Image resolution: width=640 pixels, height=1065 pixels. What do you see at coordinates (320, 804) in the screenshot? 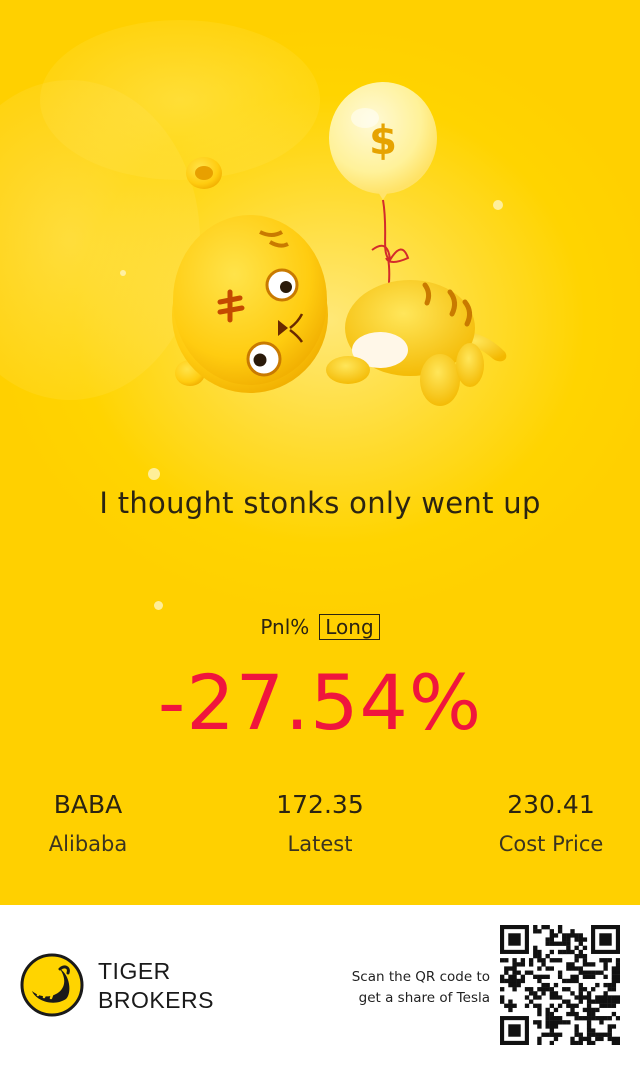
I see `latest-price: 172.35` at bounding box center [320, 804].